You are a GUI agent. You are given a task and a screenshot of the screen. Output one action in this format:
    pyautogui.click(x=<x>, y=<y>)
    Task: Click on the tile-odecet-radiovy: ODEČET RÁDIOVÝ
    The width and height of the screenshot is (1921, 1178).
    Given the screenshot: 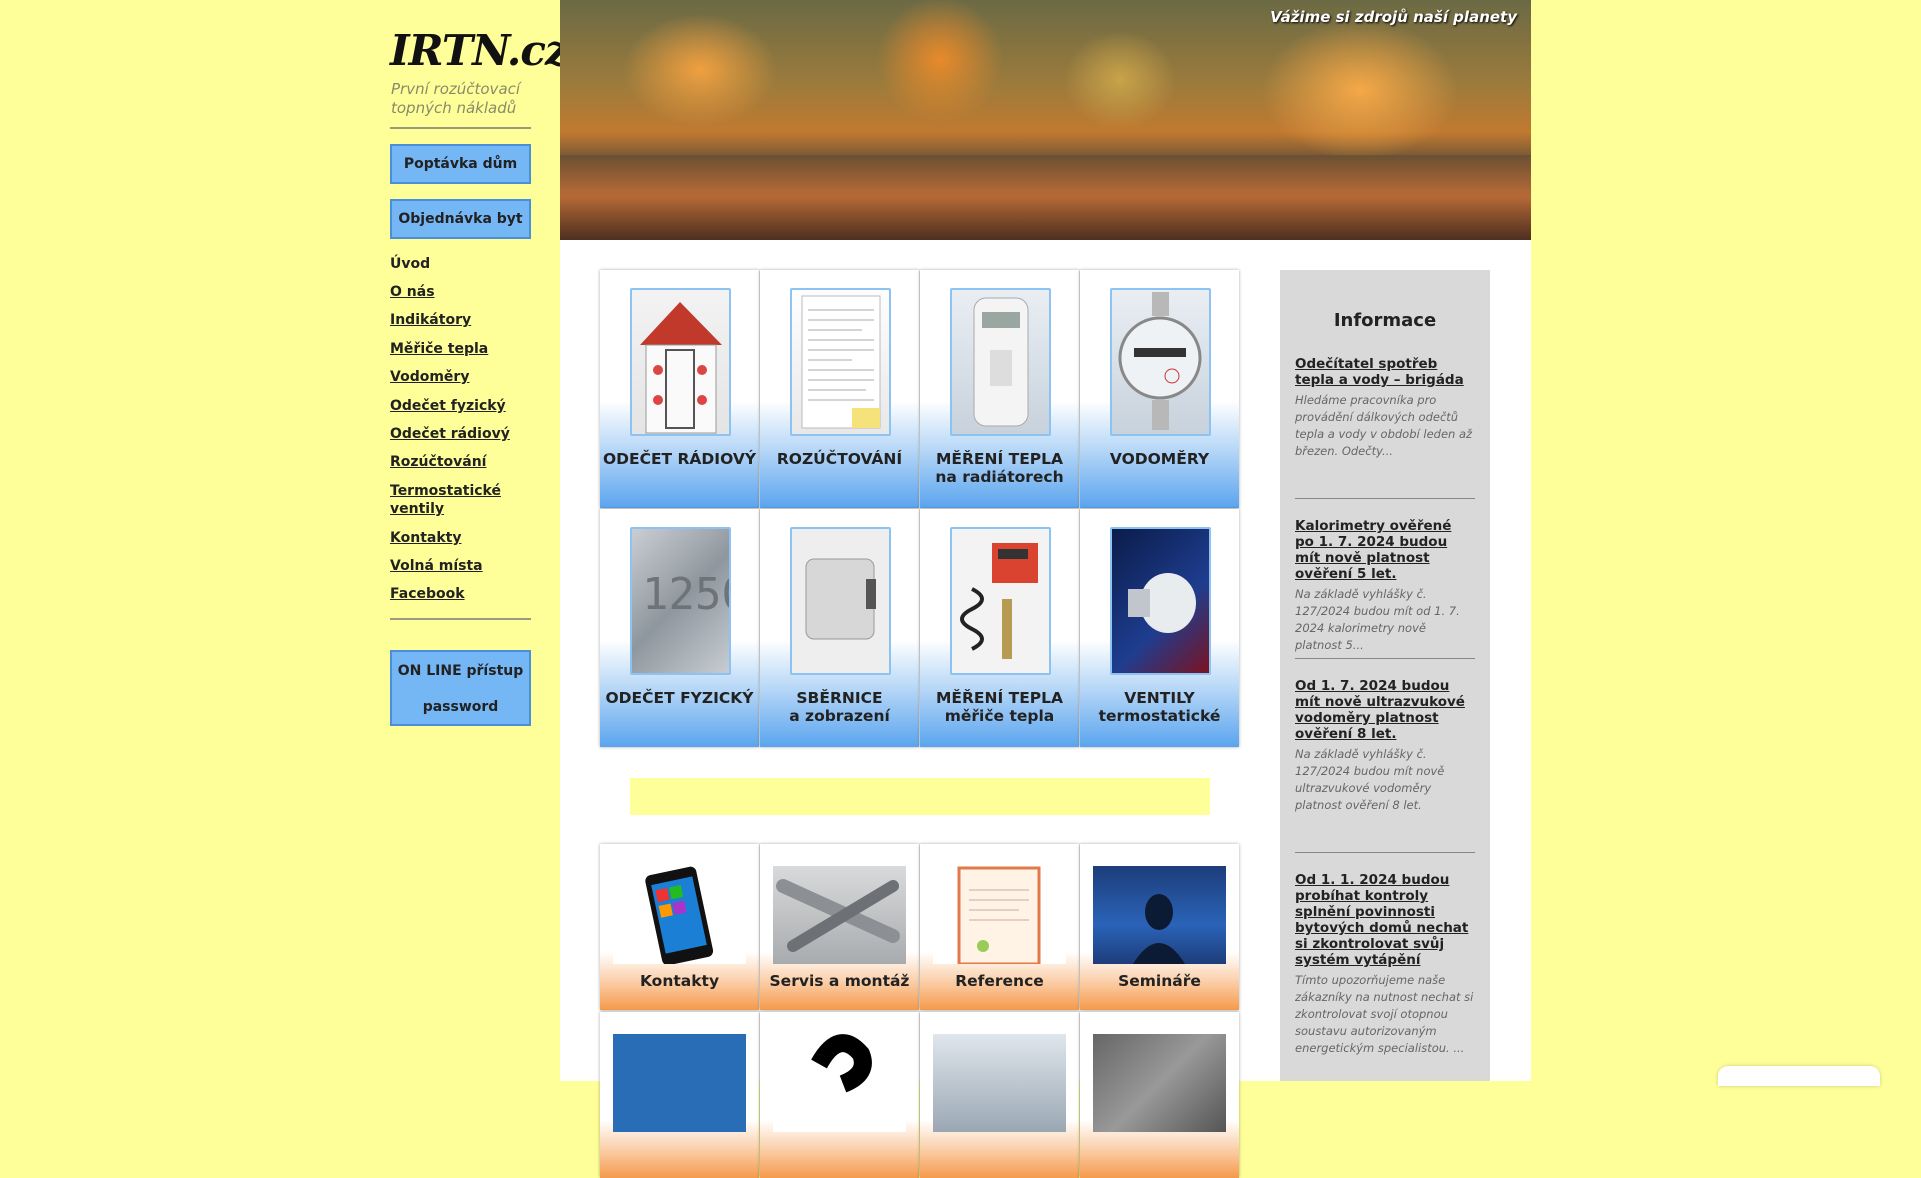 What is the action you would take?
    pyautogui.click(x=679, y=389)
    